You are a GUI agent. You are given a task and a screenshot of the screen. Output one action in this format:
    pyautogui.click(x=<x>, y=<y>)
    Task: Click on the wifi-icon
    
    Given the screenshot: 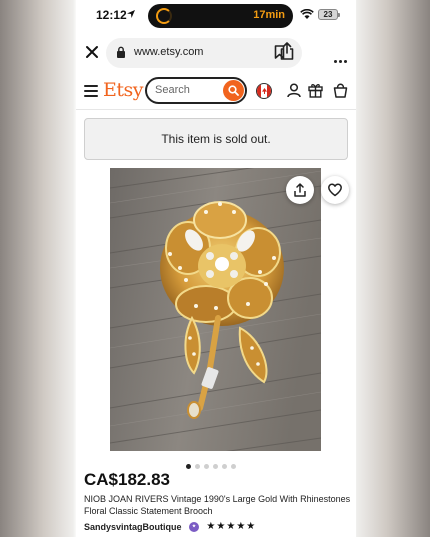 What is the action you would take?
    pyautogui.click(x=307, y=14)
    